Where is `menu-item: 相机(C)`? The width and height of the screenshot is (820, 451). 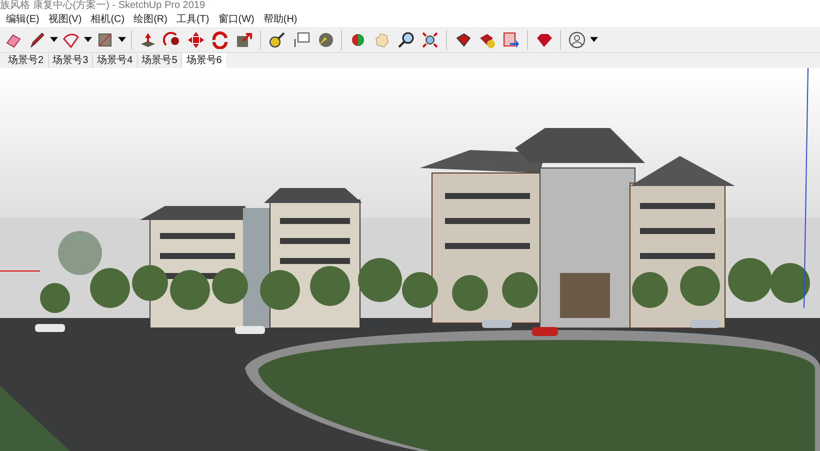 menu-item: 相机(C) is located at coordinates (107, 19).